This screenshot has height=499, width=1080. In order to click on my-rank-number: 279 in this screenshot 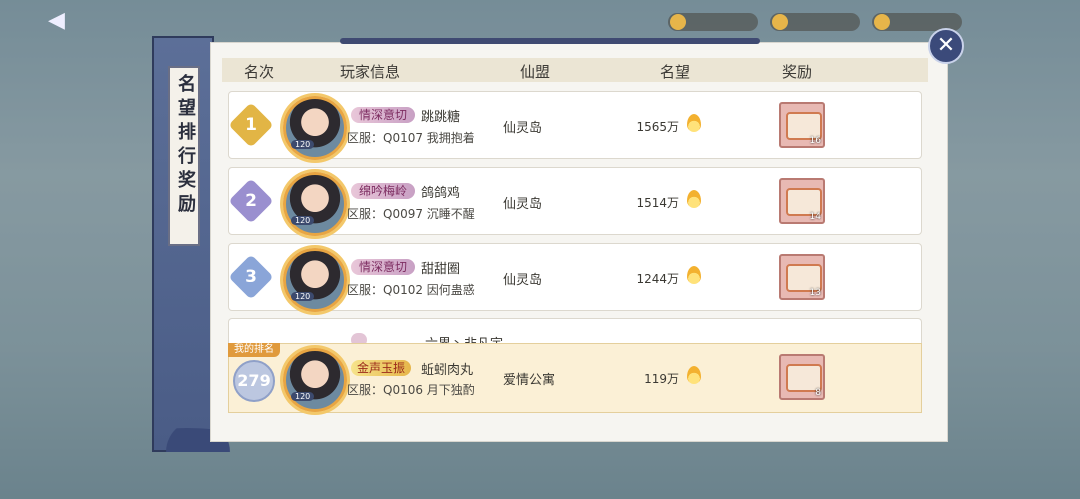, I will do `click(254, 381)`.